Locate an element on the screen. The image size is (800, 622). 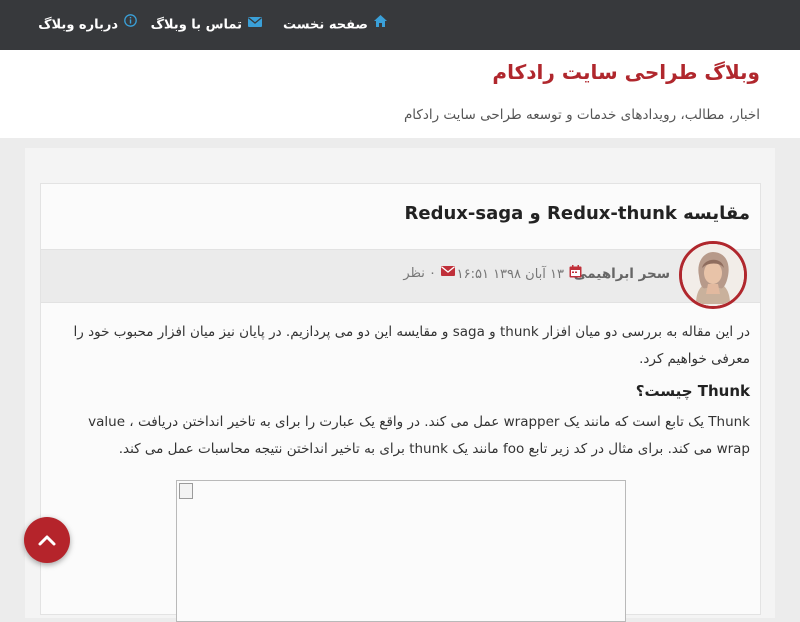
nav-contact-label: تماس با وبلاگ is located at coordinates (196, 25).